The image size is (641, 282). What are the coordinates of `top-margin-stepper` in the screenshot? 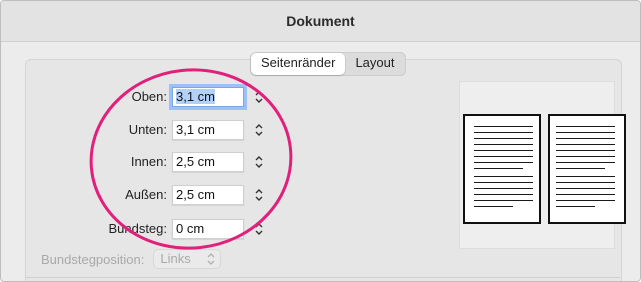 It's located at (259, 97).